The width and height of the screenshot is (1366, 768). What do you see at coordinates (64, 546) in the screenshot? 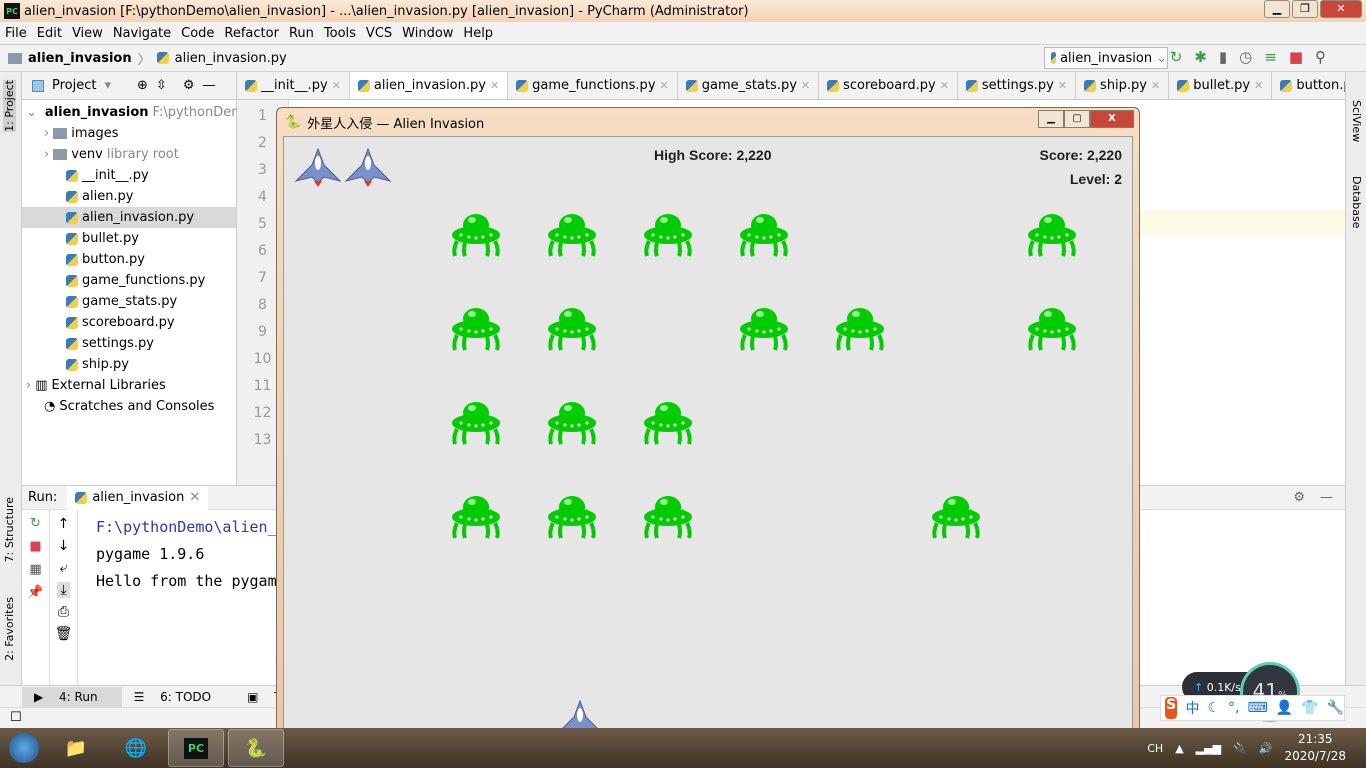
I see `down-icon: ↓` at bounding box center [64, 546].